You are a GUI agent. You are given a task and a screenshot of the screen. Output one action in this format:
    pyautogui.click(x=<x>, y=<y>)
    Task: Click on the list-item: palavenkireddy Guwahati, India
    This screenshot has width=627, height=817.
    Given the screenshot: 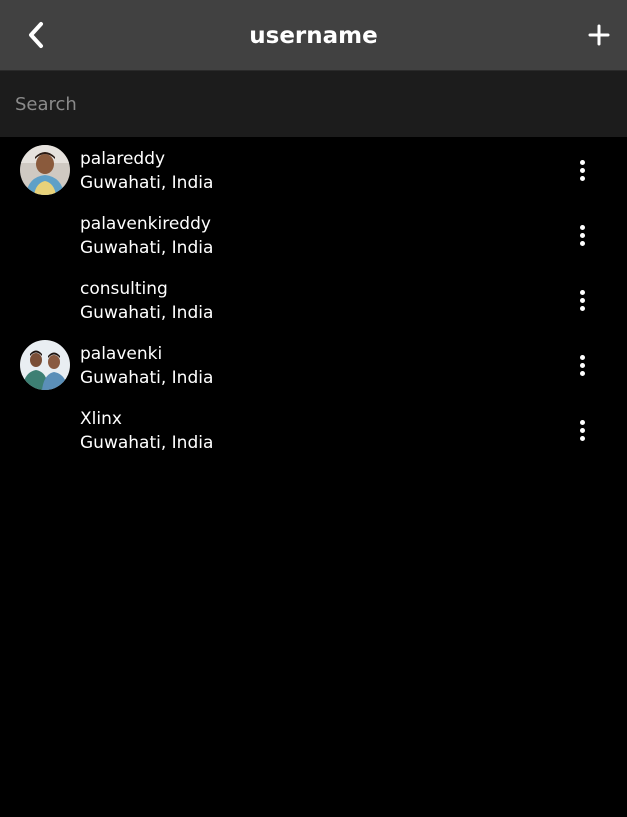 What is the action you would take?
    pyautogui.click(x=313, y=234)
    